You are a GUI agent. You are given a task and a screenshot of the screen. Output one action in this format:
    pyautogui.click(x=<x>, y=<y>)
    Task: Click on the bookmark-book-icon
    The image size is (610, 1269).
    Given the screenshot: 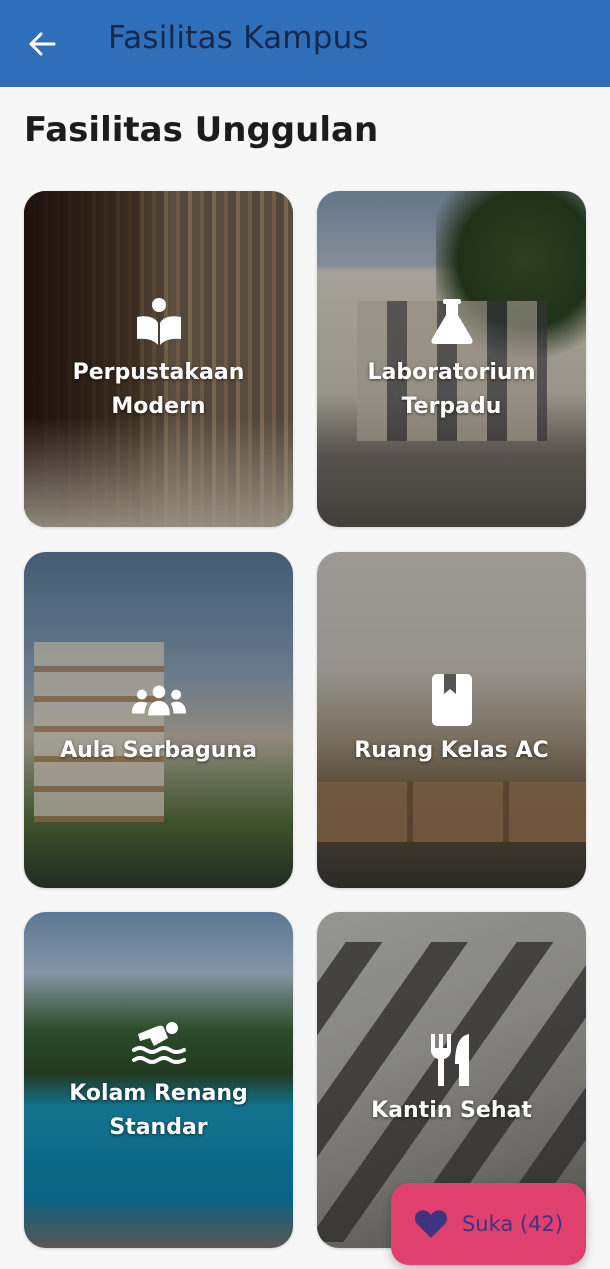 What is the action you would take?
    pyautogui.click(x=452, y=700)
    